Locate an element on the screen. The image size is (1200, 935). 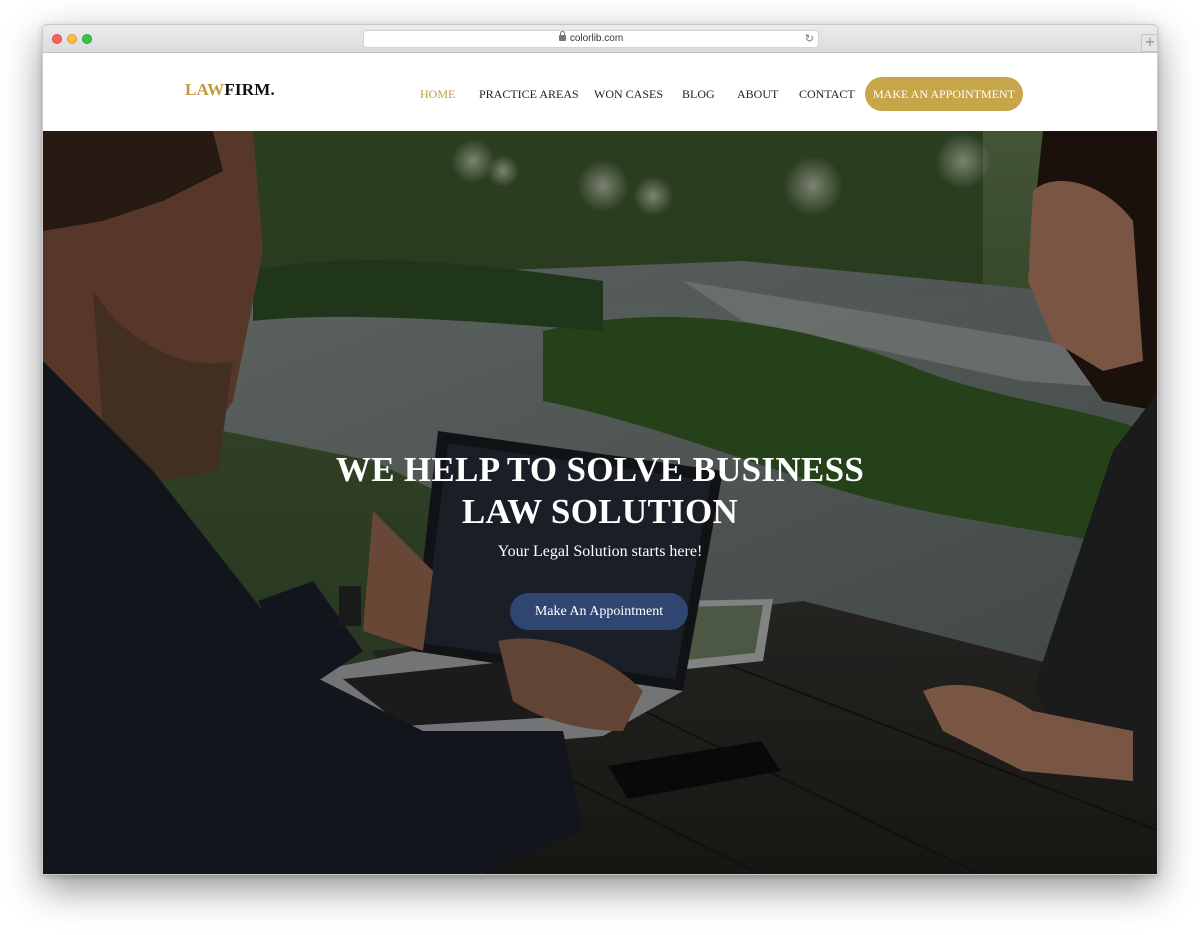
close-window-button is located at coordinates (57, 39).